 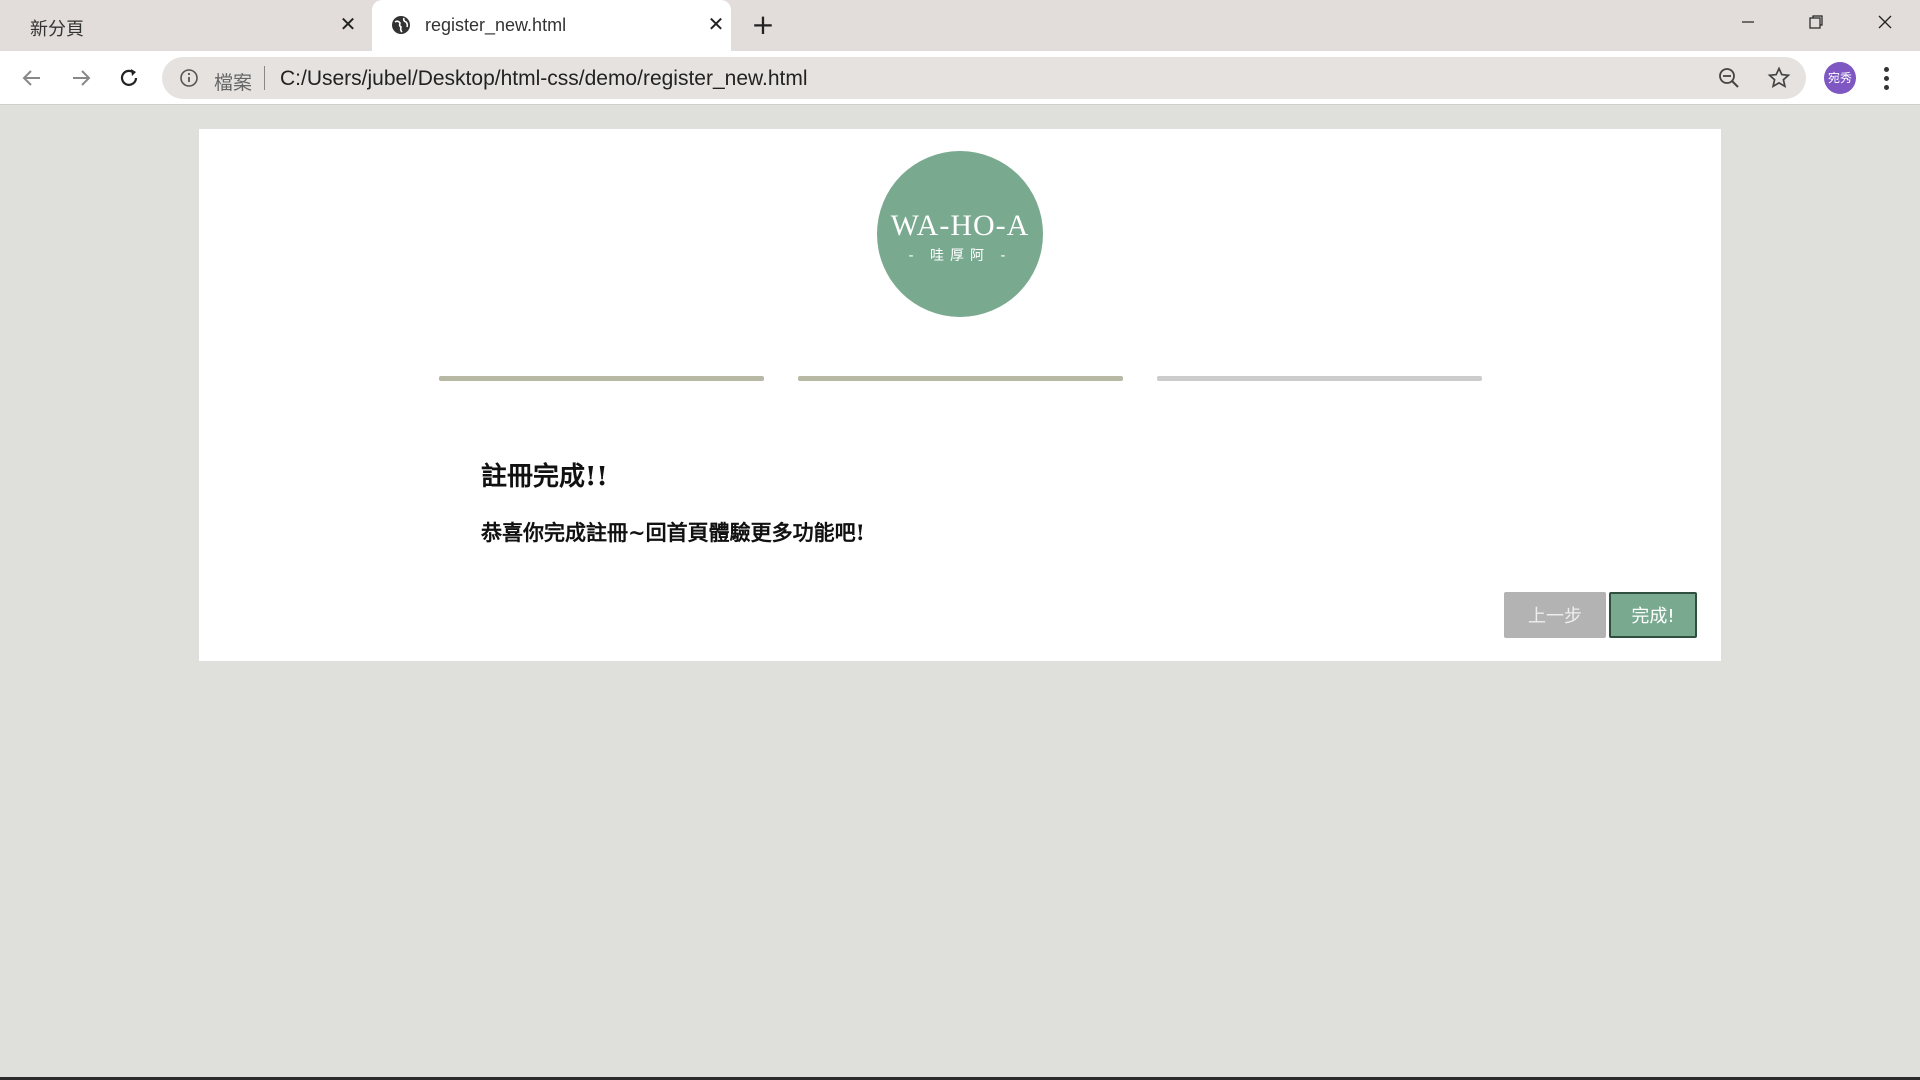 What do you see at coordinates (763, 25) in the screenshot?
I see `new-tab-button: +` at bounding box center [763, 25].